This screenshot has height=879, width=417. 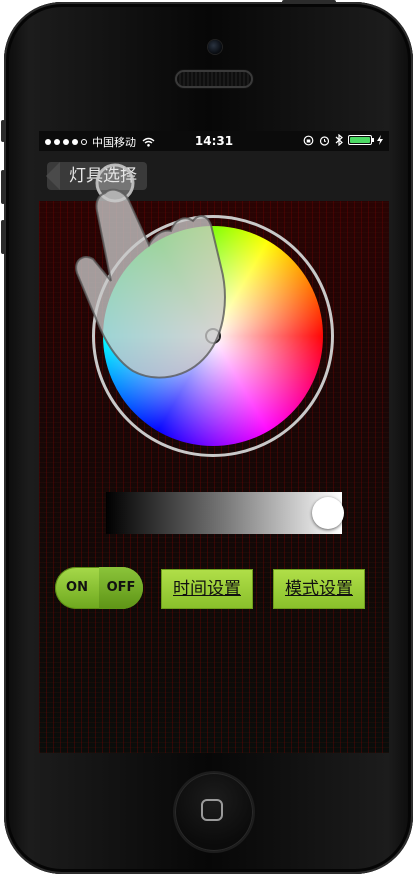 I want to click on alarm-icon, so click(x=324, y=140).